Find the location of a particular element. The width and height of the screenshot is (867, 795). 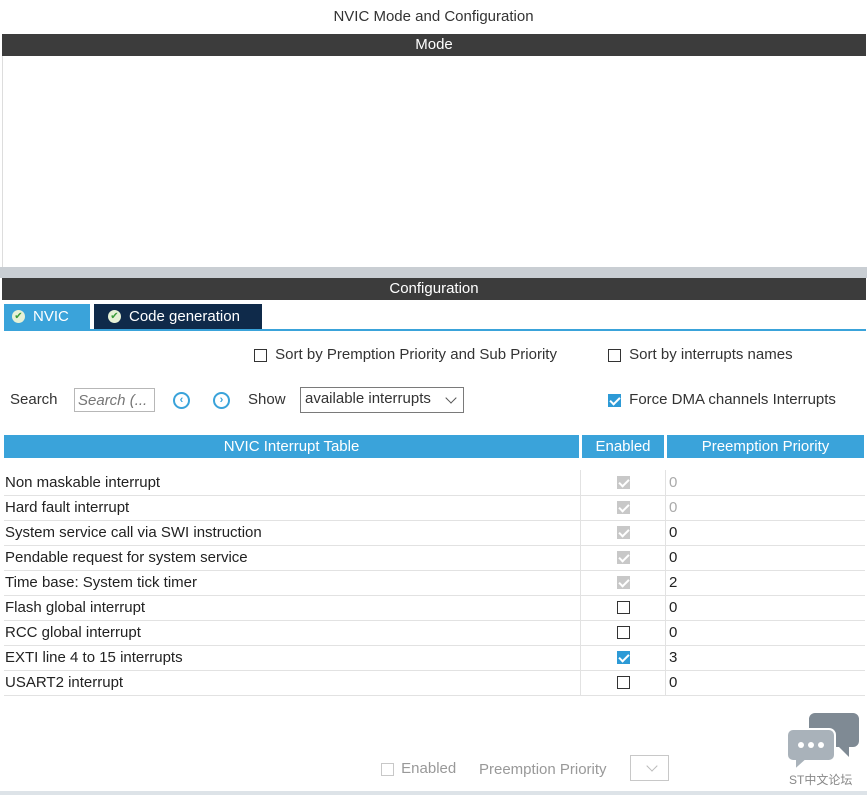

table-row: Hard fault interrupt 0 is located at coordinates (434, 508).